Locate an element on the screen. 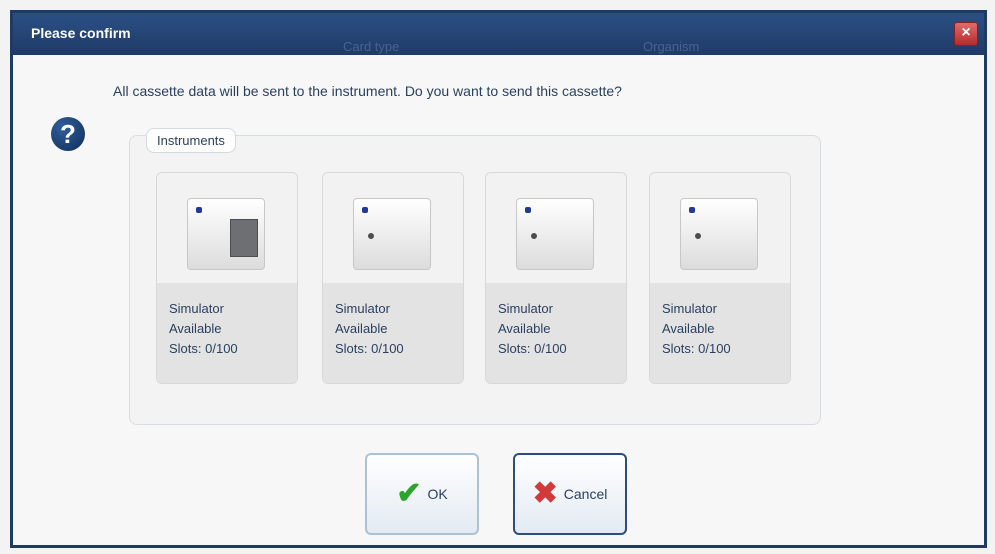  cancel-button: ✖ Cancel is located at coordinates (570, 494).